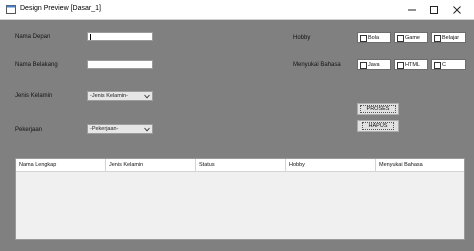  I want to click on text-caret, so click(90, 37).